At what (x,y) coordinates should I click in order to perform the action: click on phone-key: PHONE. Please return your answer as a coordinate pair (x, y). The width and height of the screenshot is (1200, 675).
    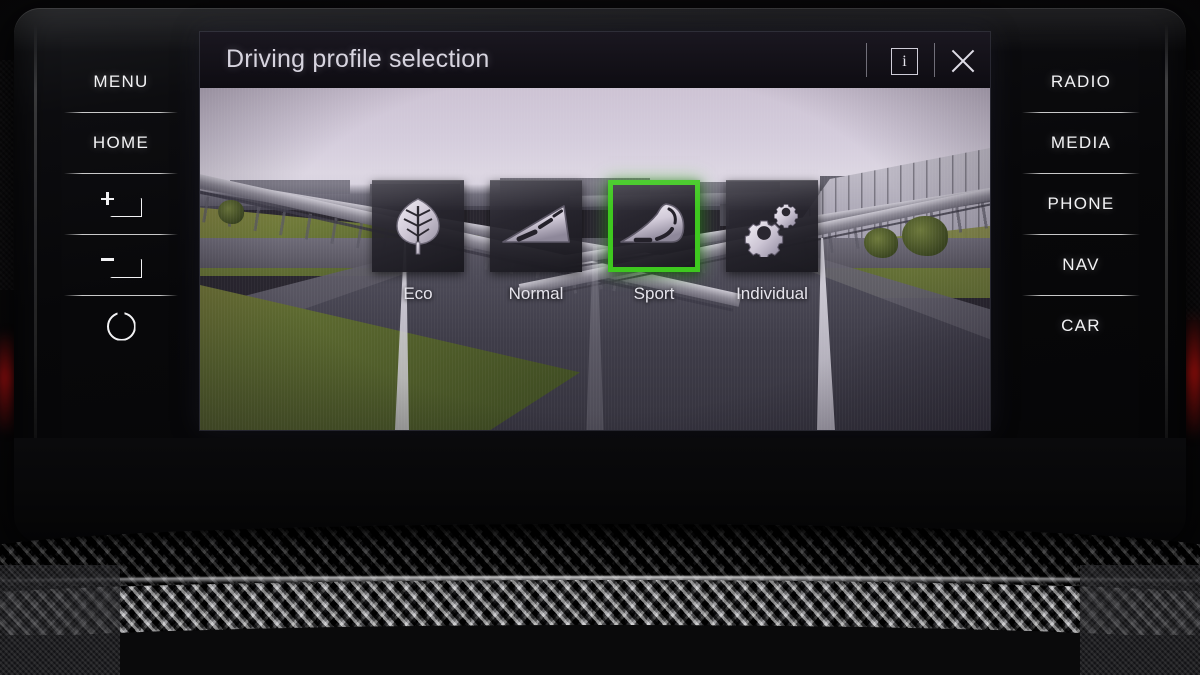
    Looking at the image, I should click on (1081, 204).